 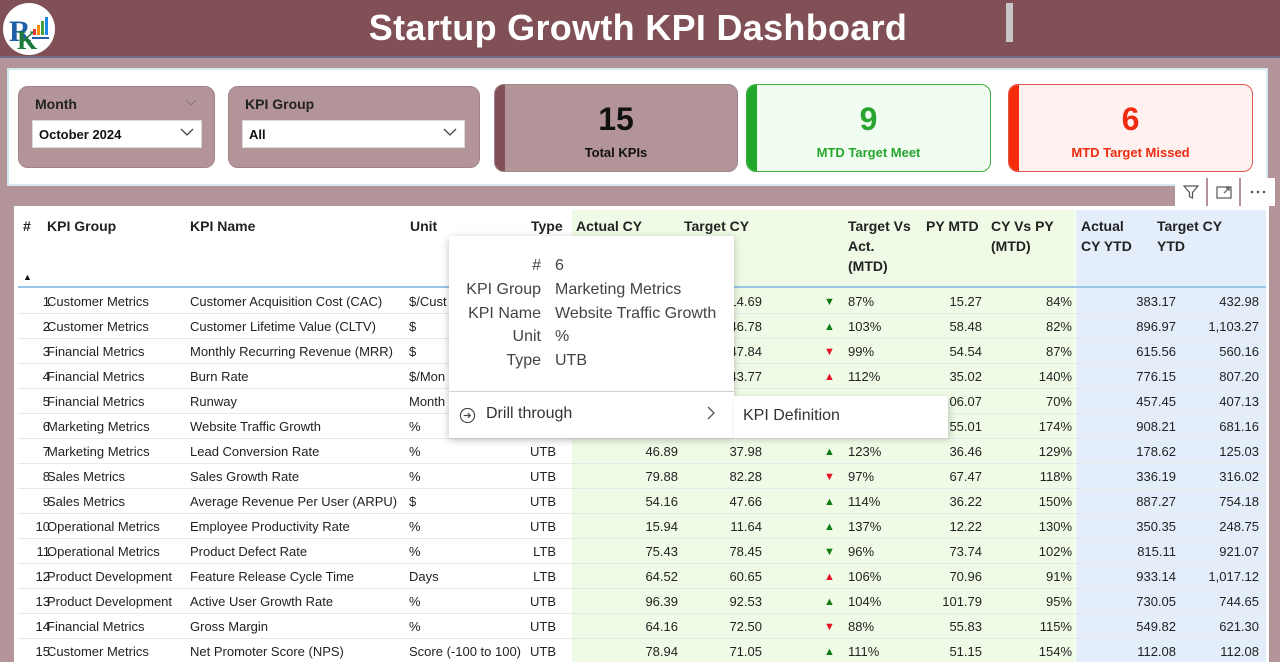 What do you see at coordinates (791, 416) in the screenshot?
I see `kpi-definition-menu-item: KPI Definition` at bounding box center [791, 416].